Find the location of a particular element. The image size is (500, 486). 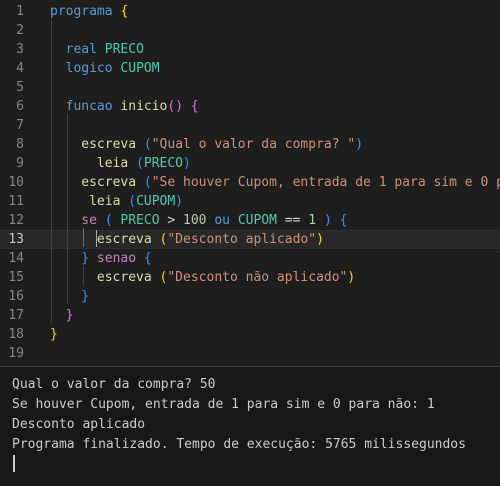

code-line: 13 escreva ("Desconto aplicado") is located at coordinates (250, 239).